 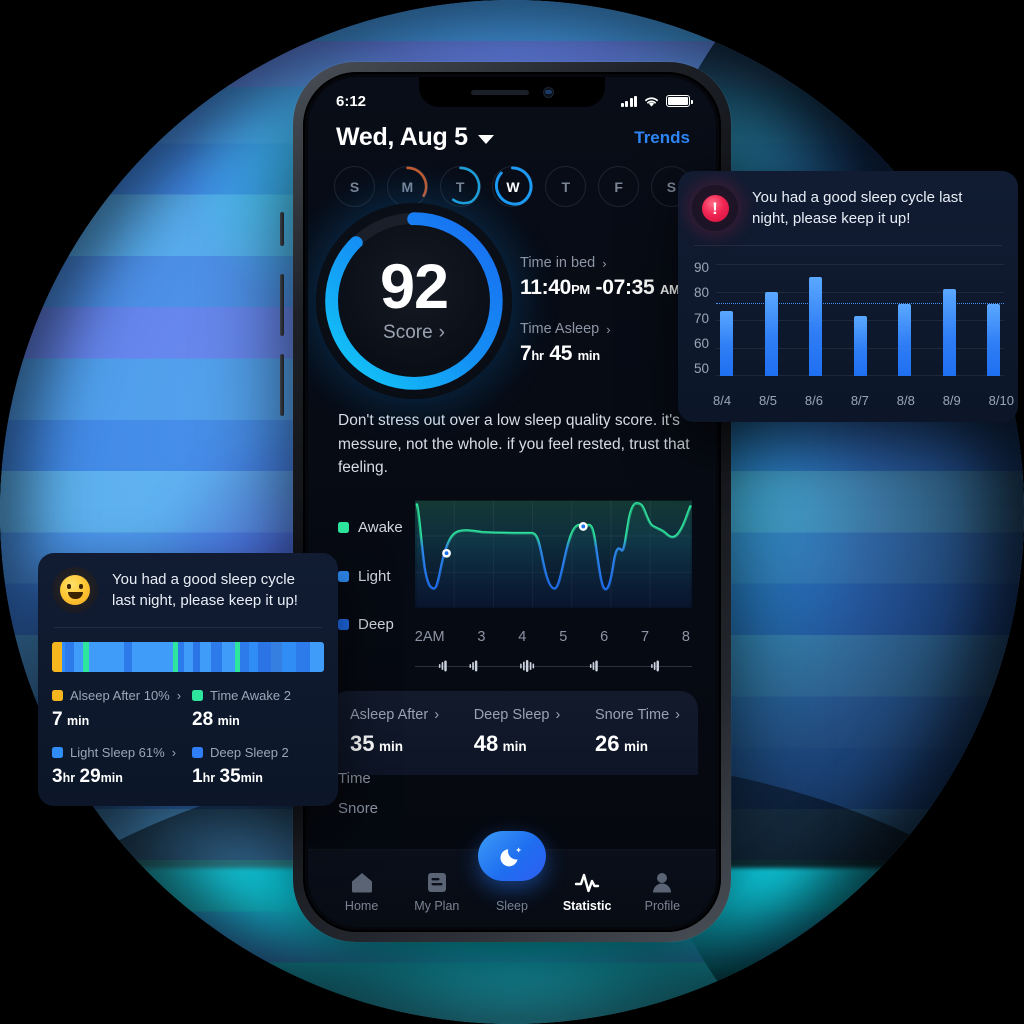 What do you see at coordinates (904, 340) in the screenshot?
I see `bar-8/8` at bounding box center [904, 340].